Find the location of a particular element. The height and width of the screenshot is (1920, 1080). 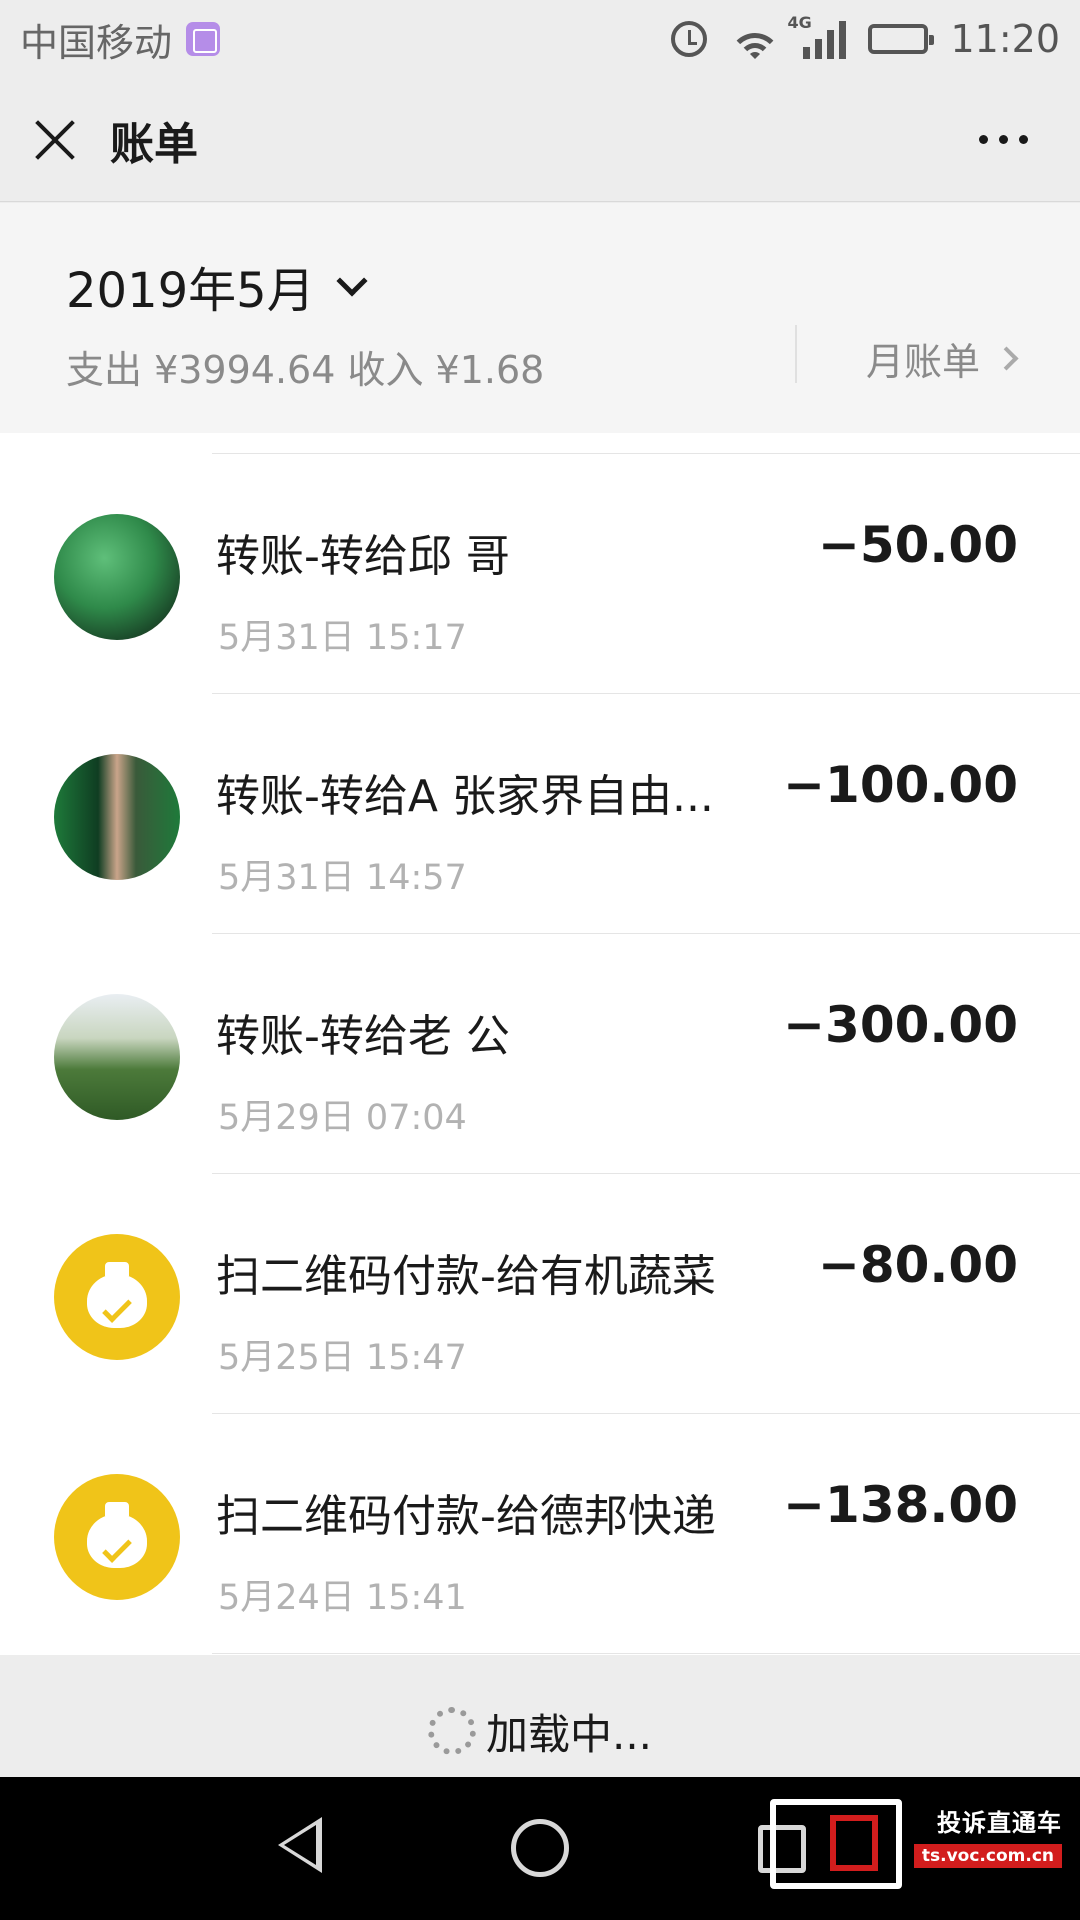

more-icon is located at coordinates (1003, 139).